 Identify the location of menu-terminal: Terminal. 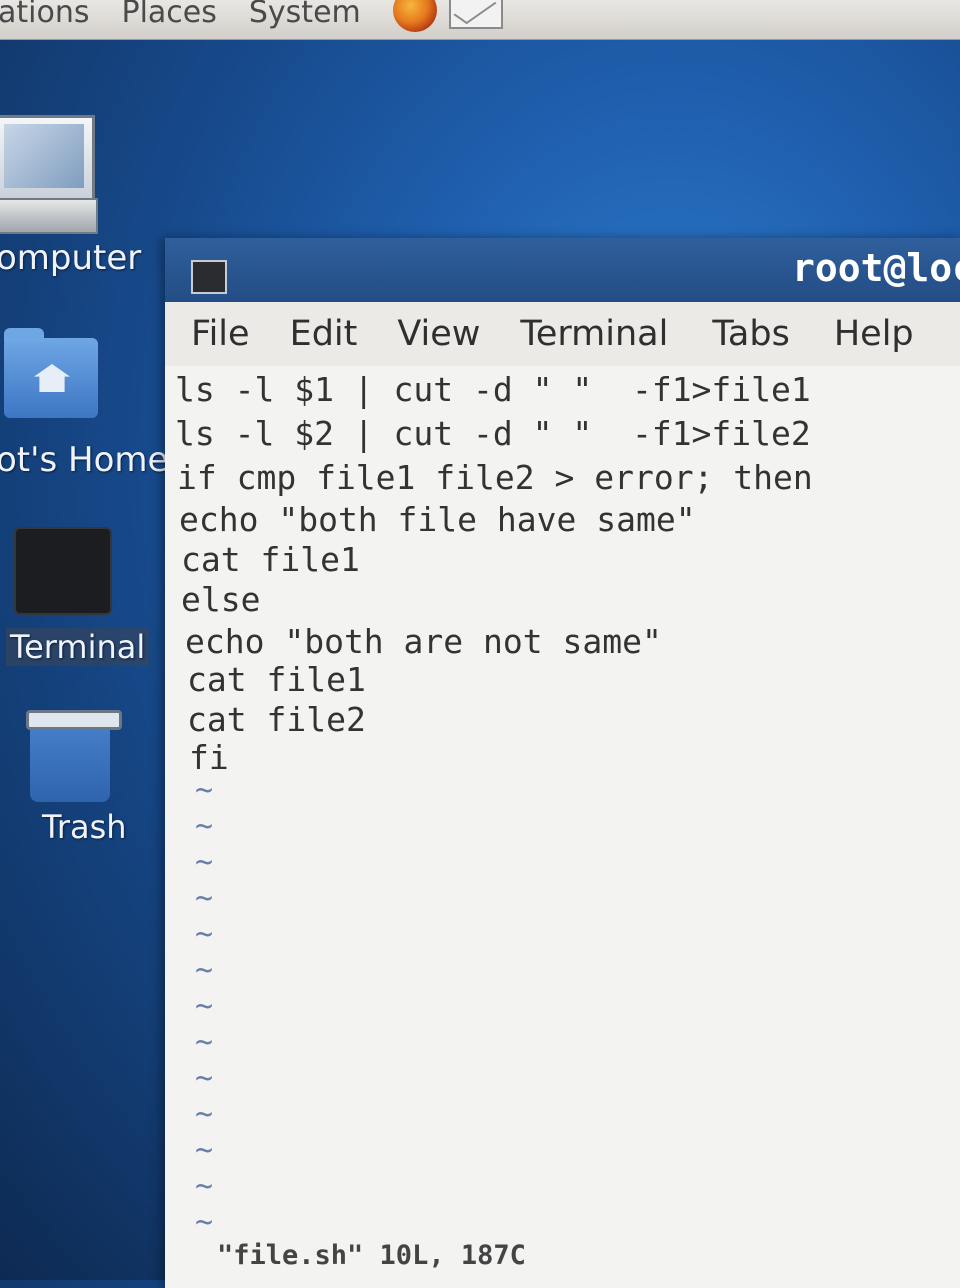
(594, 334).